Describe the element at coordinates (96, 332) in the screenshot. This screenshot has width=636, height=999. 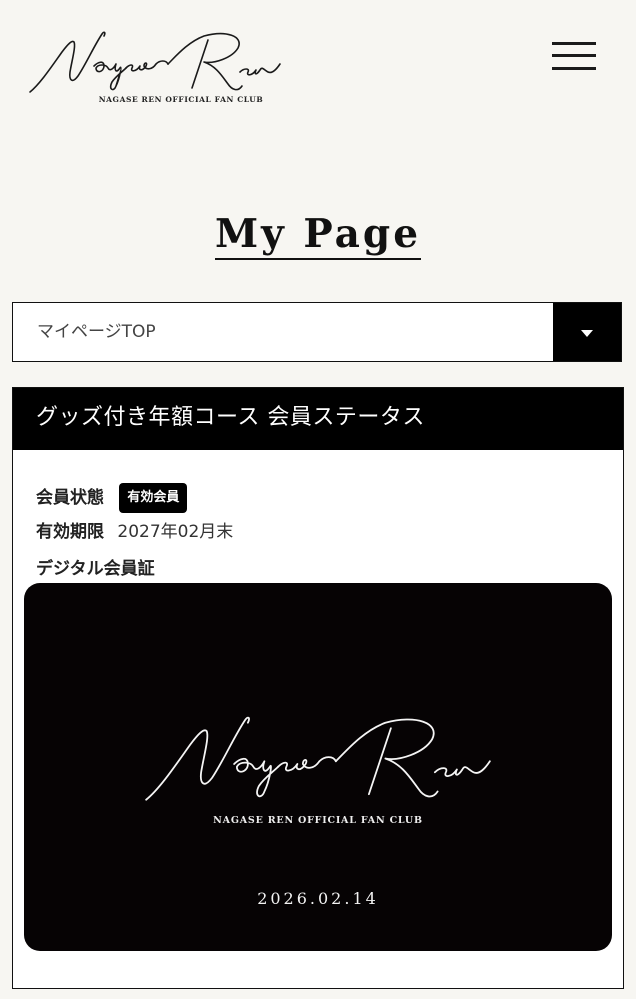
I see `select-current-value: マイページTOP` at that location.